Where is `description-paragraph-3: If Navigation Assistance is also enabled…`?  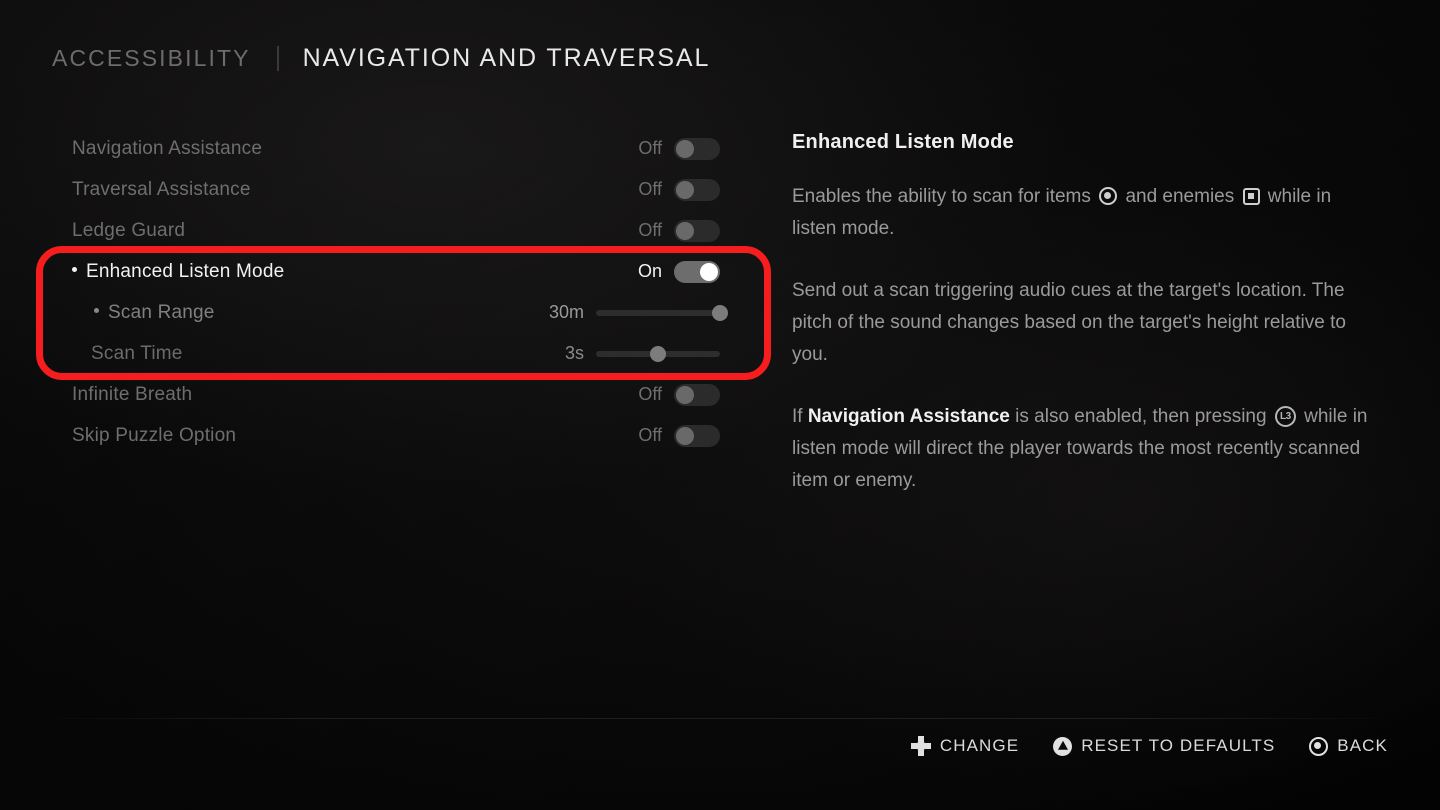 description-paragraph-3: If Navigation Assistance is also enabled… is located at coordinates (1082, 449).